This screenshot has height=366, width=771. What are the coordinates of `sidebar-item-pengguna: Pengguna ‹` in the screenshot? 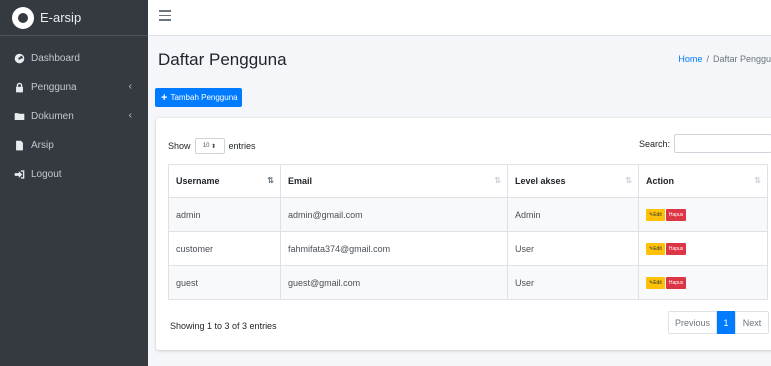 It's located at (74, 87).